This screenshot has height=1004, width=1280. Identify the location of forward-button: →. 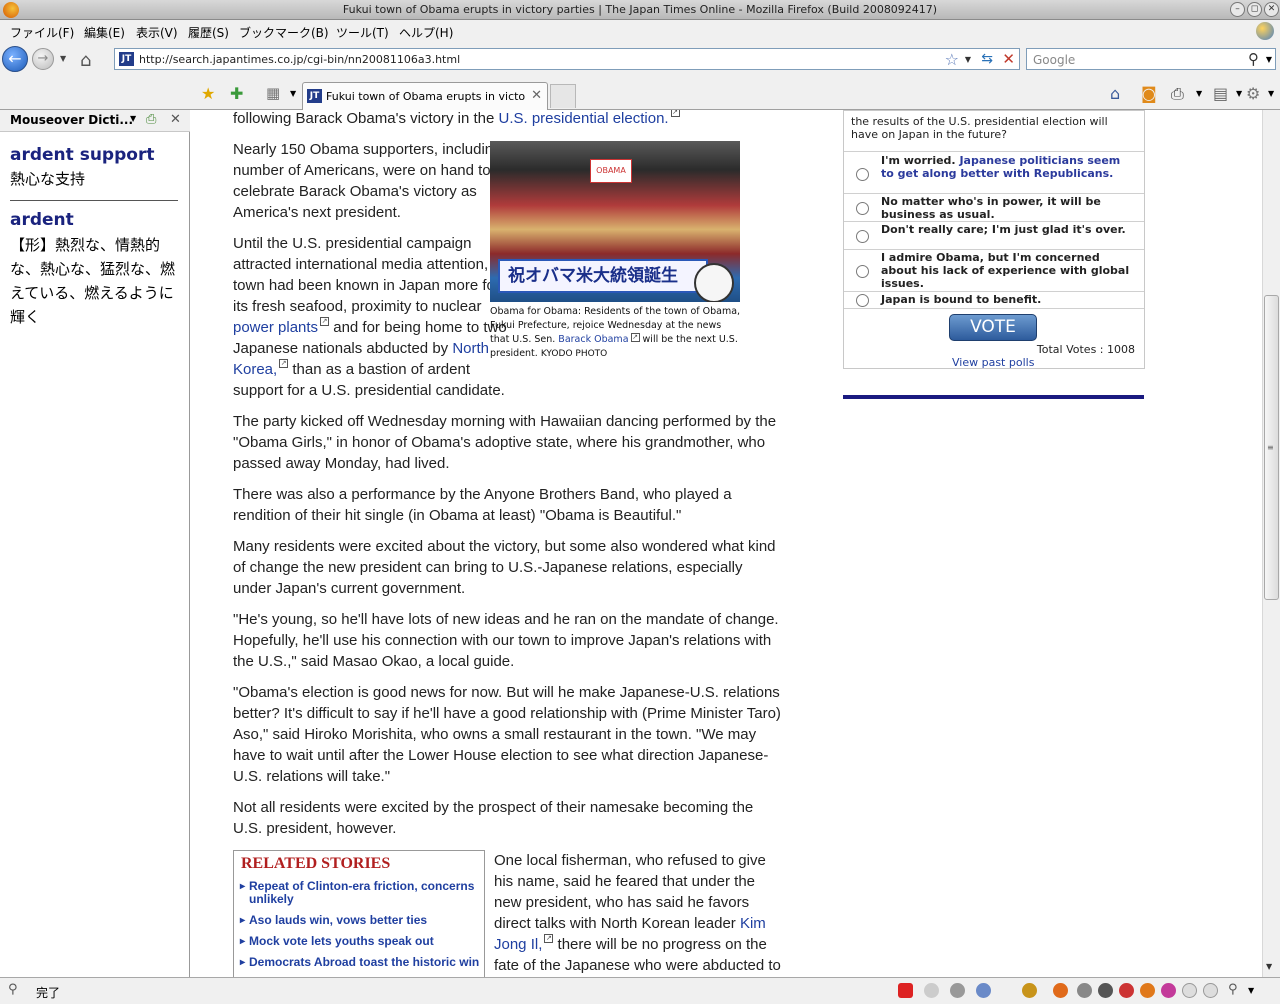
(43, 59).